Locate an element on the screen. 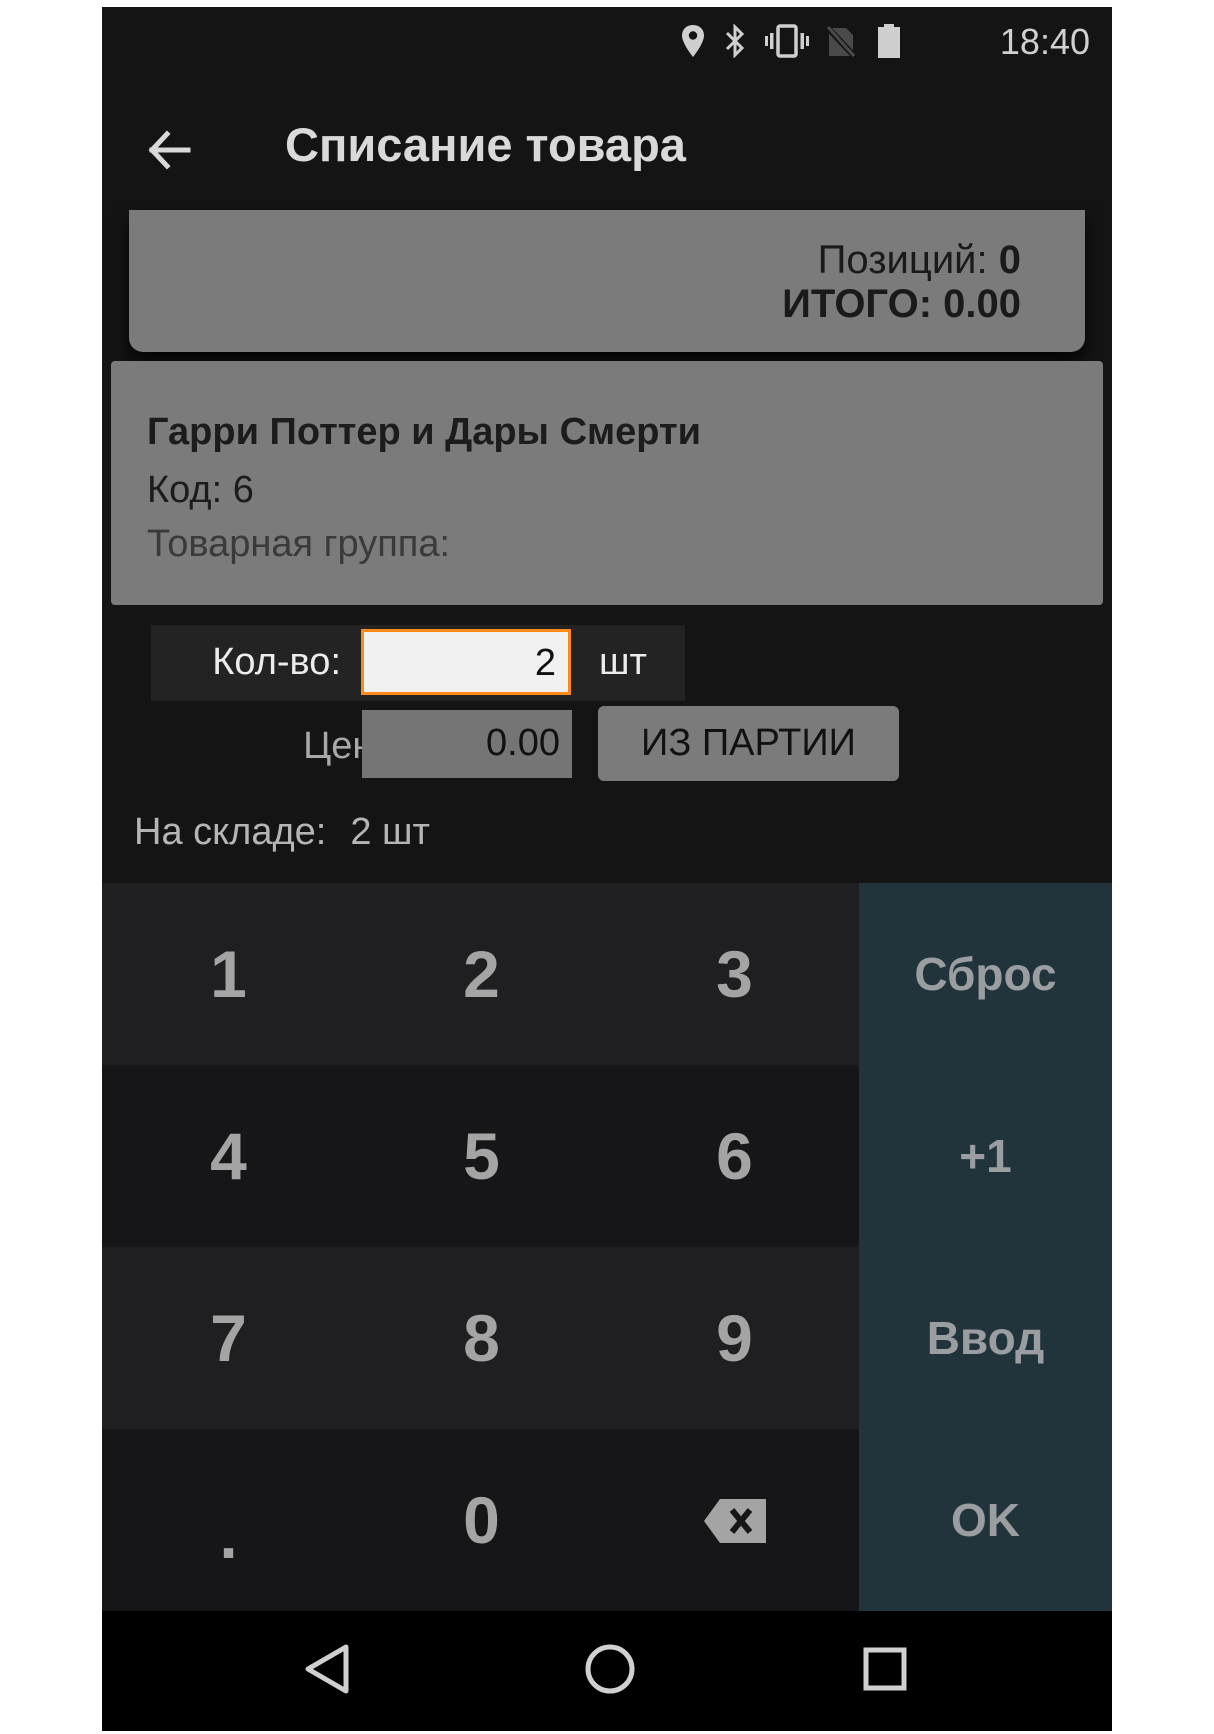 This screenshot has height=1734, width=1214. status-bar: 18:40 is located at coordinates (607, 42).